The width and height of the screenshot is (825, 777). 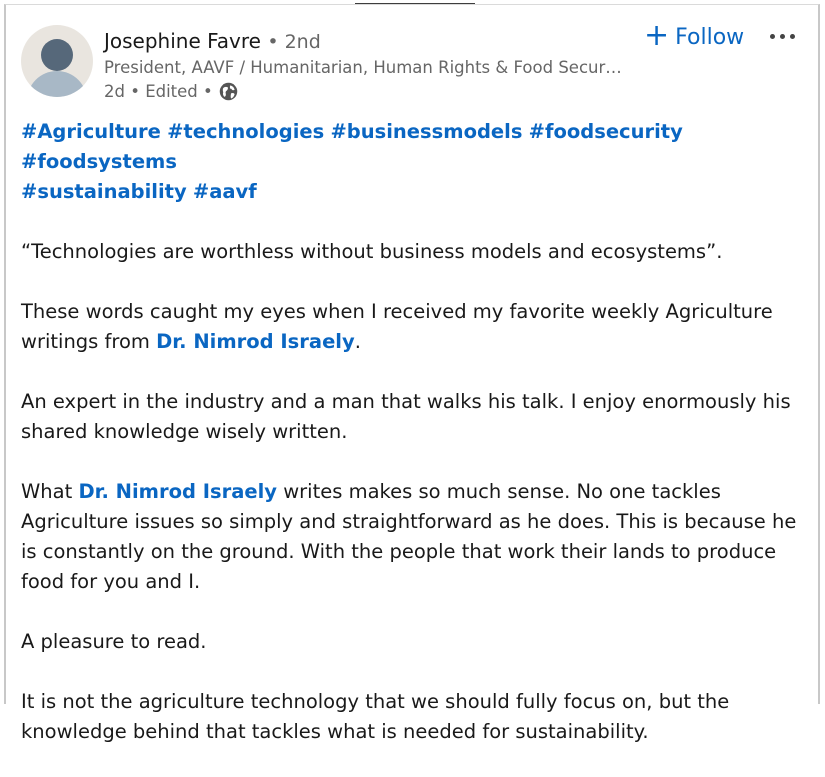 I want to click on post-meta: 2d • Edited •, so click(x=171, y=91).